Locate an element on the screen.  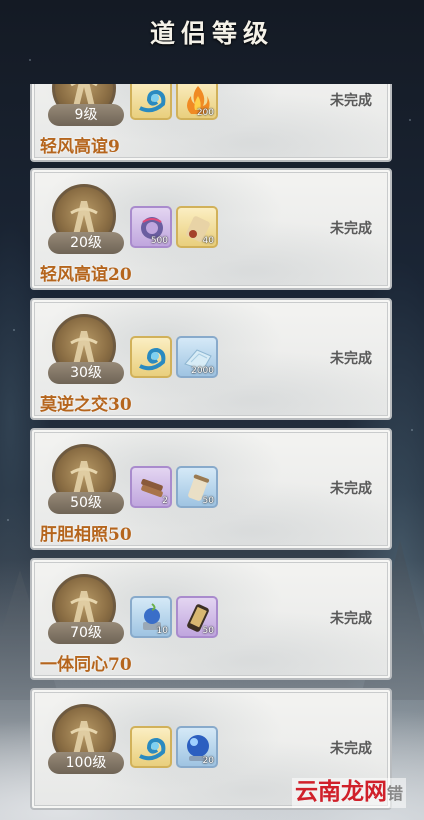
scroll-icon: 50 is located at coordinates (197, 487).